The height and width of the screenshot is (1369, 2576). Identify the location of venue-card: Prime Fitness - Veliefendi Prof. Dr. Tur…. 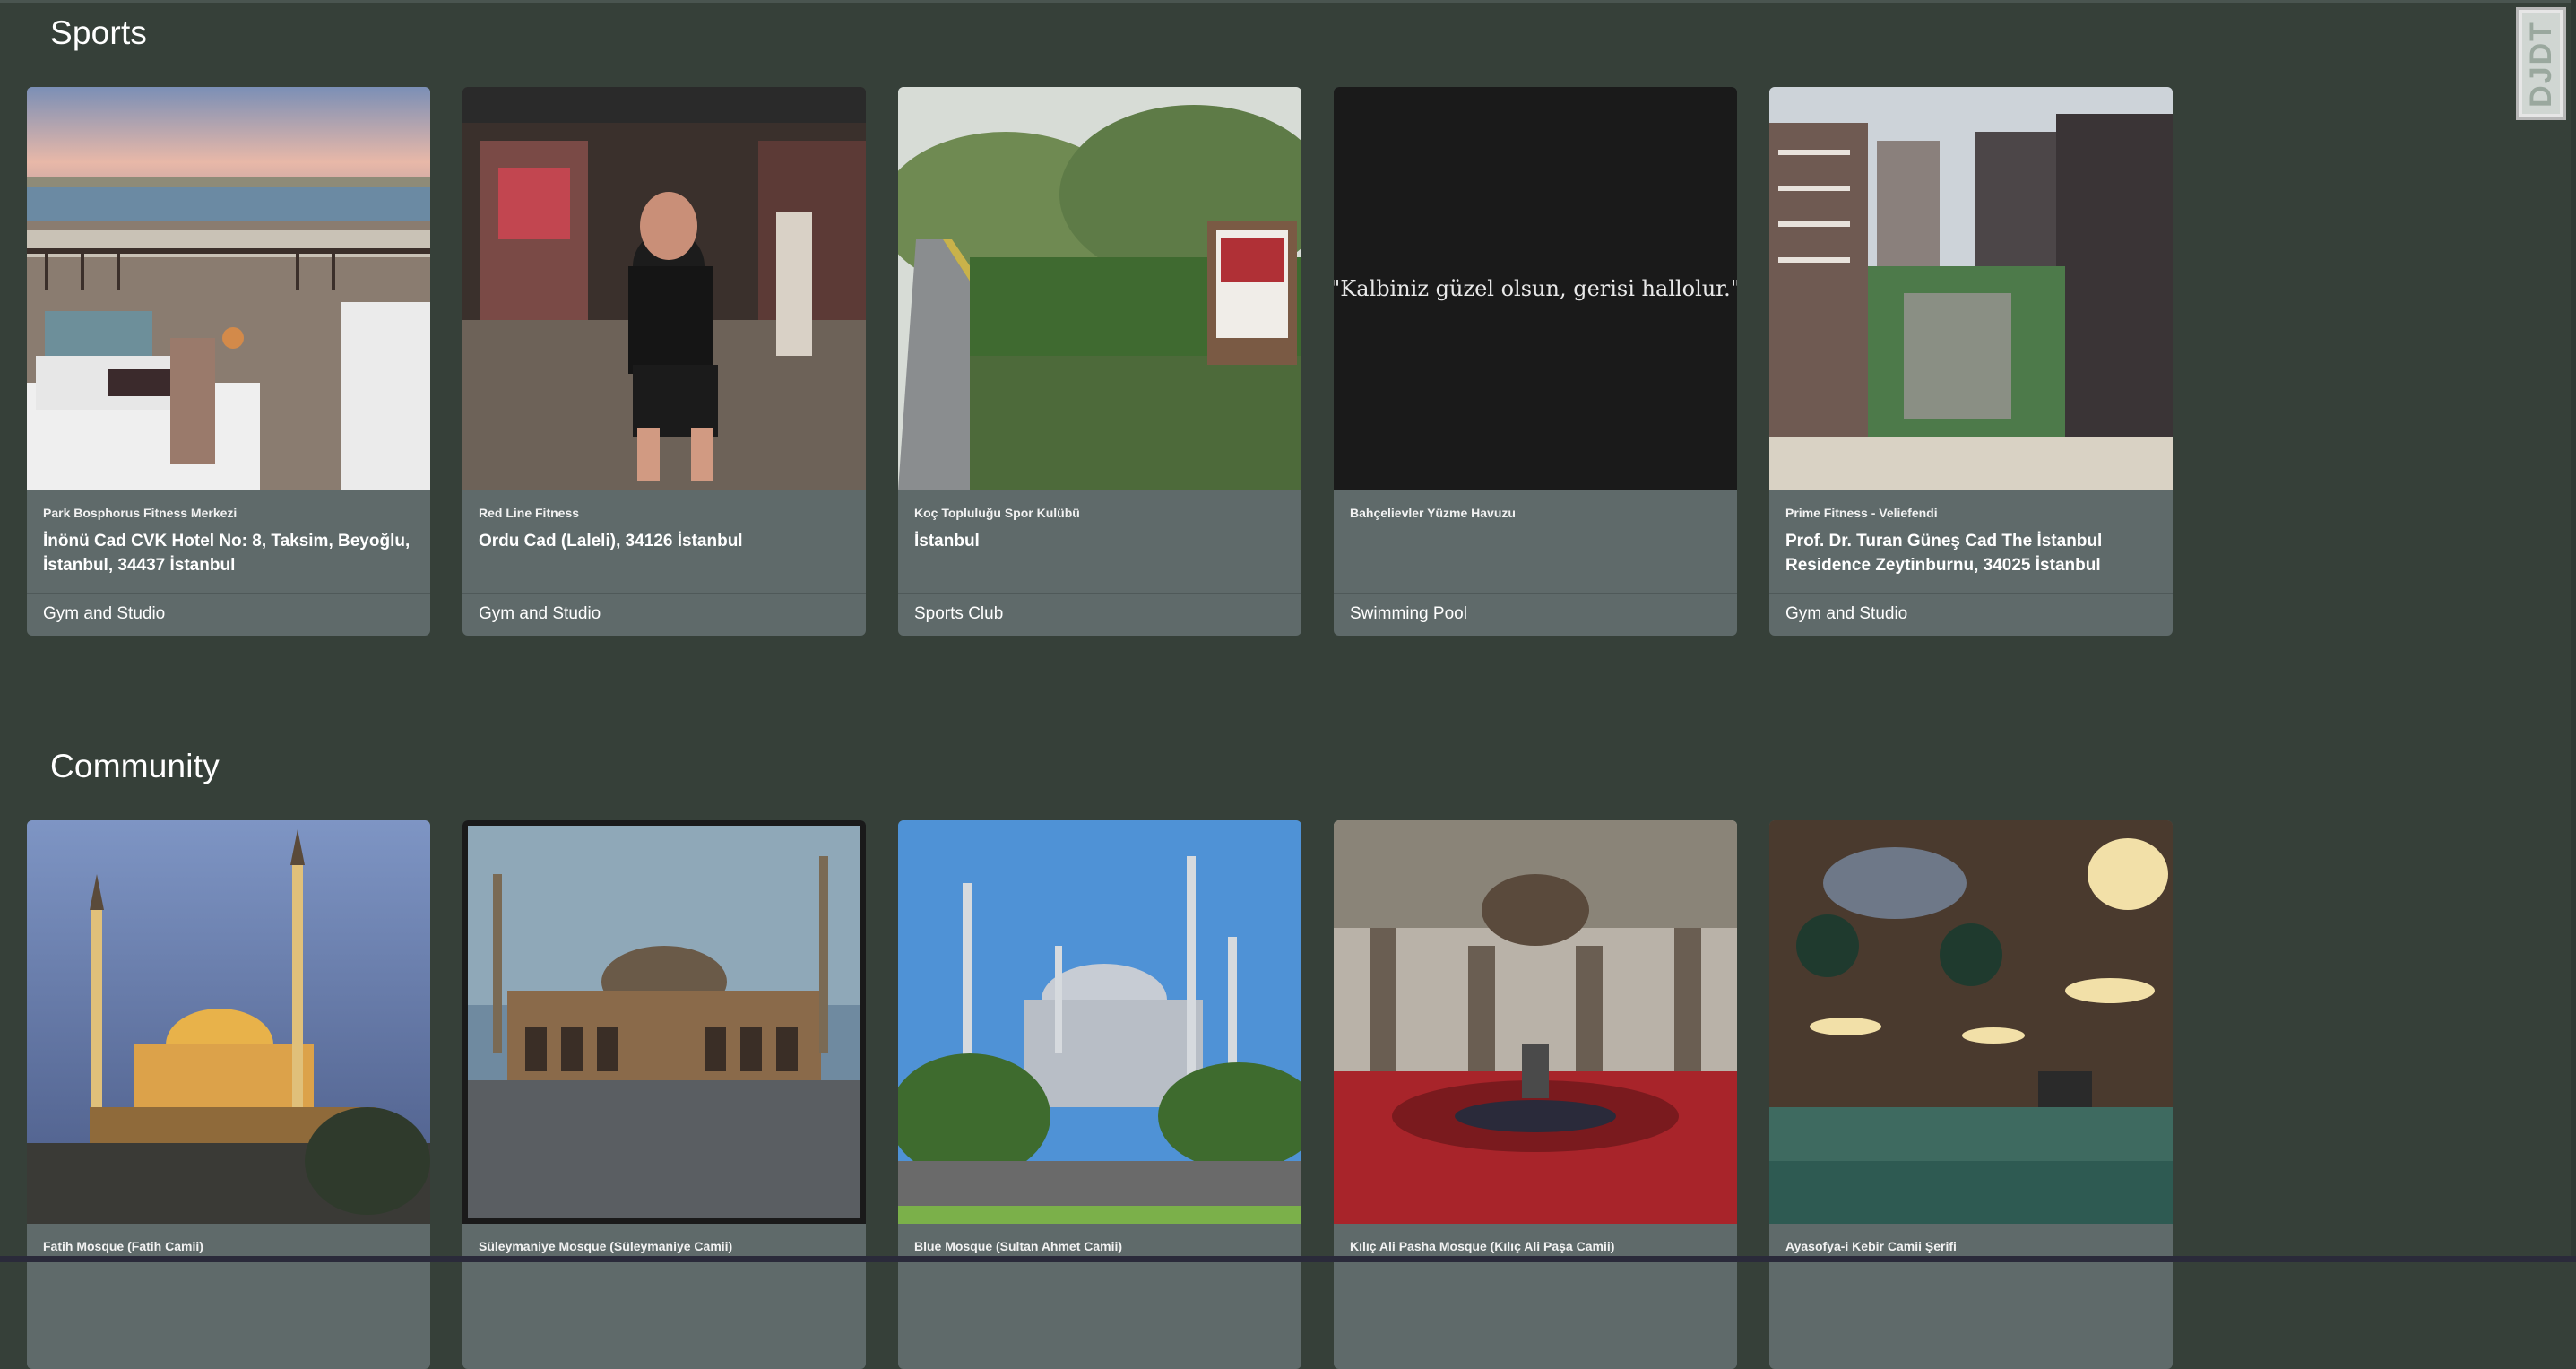
(1971, 361).